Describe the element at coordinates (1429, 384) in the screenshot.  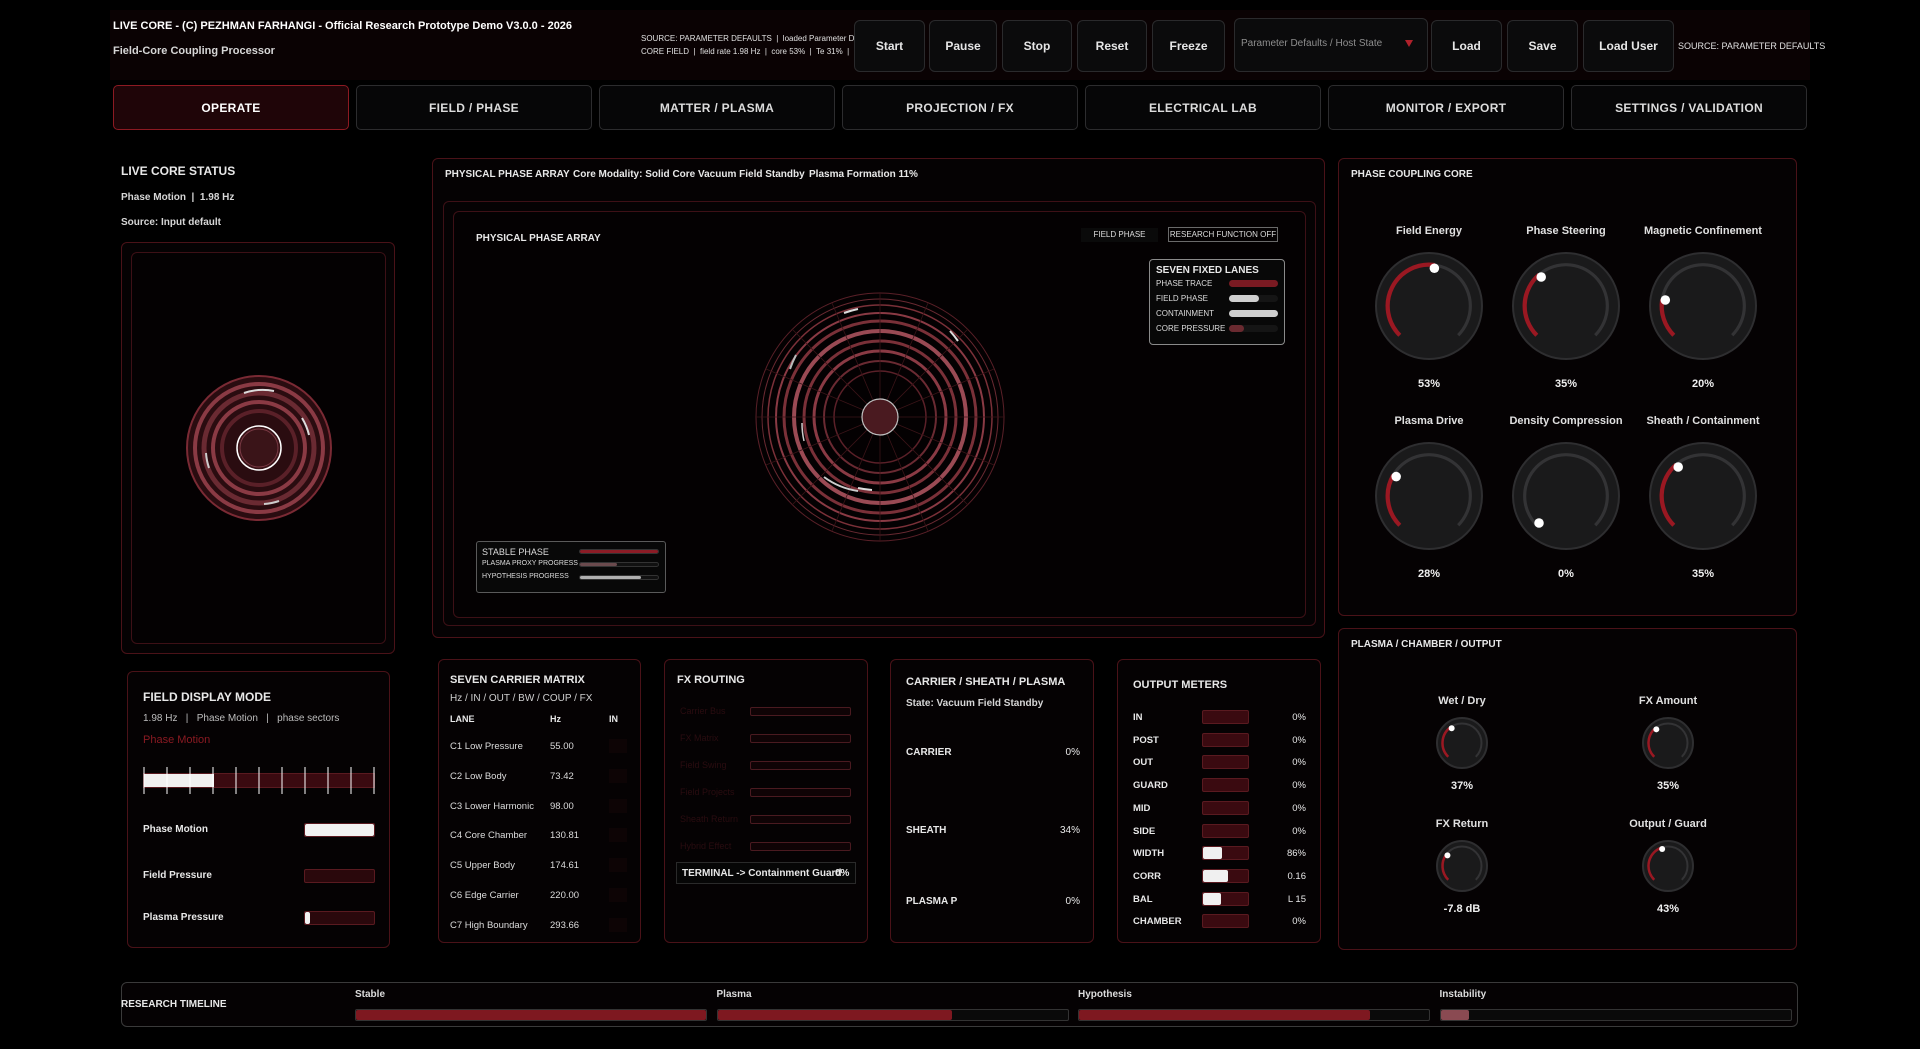
I see `knob-value: 53%` at that location.